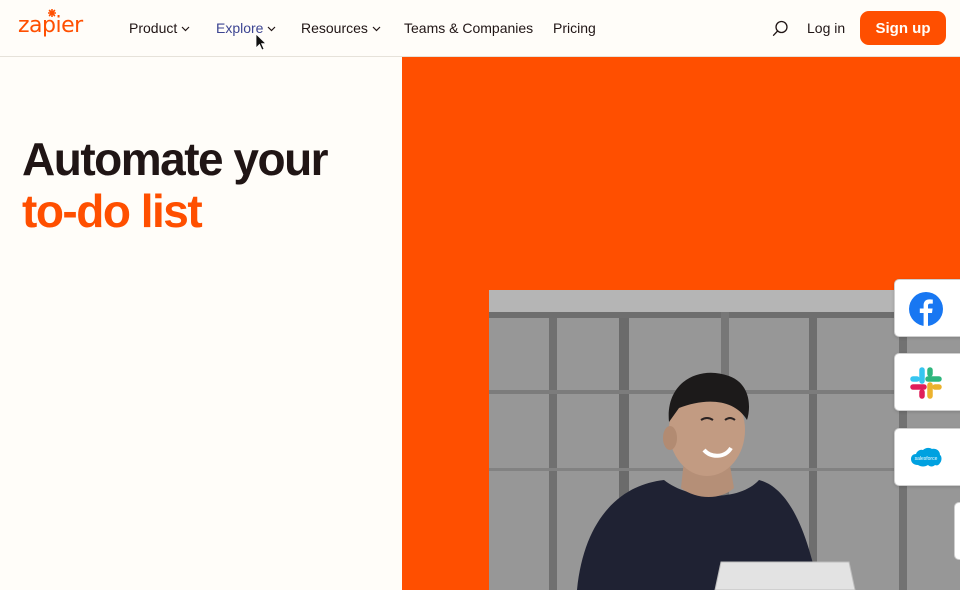 The width and height of the screenshot is (960, 590). Describe the element at coordinates (826, 28) in the screenshot. I see `login-link: Log in` at that location.